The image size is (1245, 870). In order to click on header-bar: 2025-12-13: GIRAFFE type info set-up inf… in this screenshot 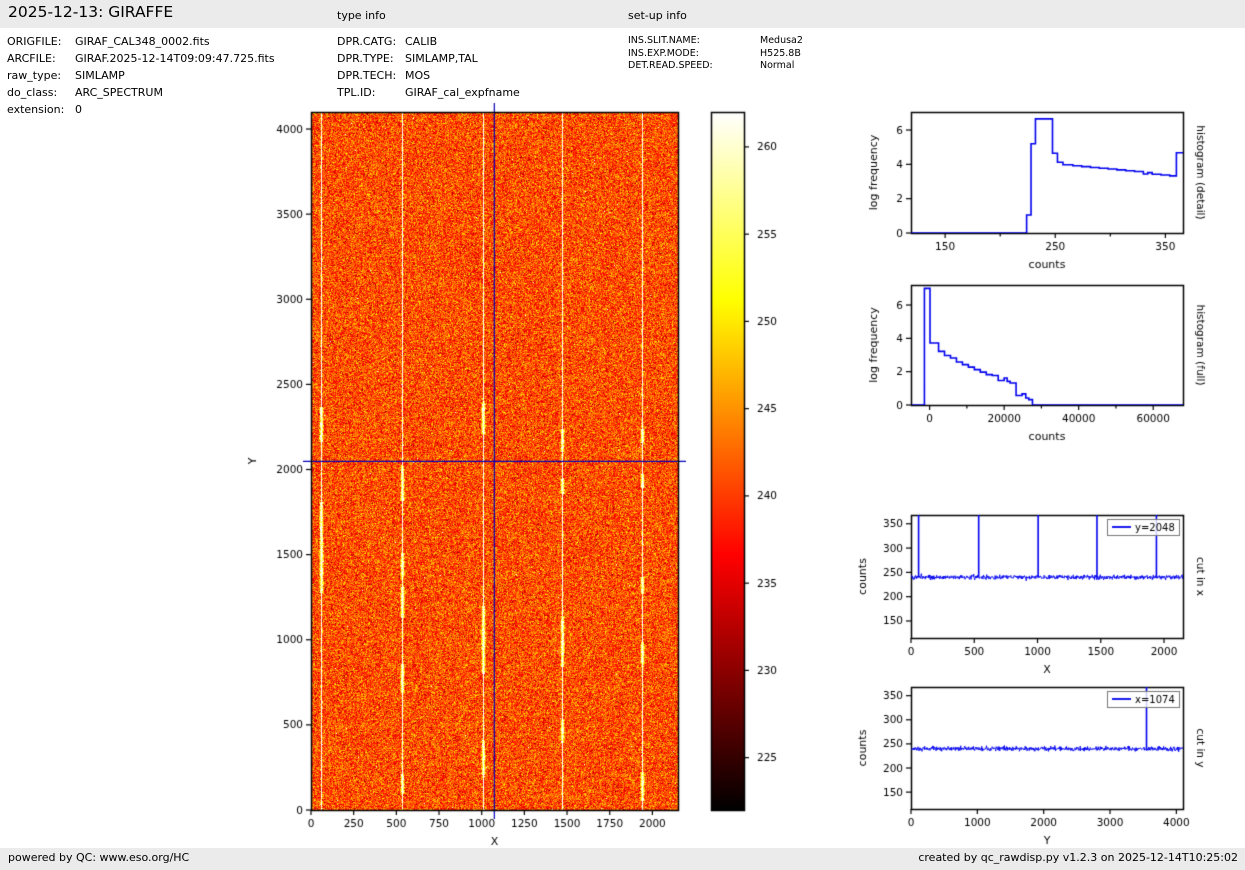, I will do `click(622, 14)`.